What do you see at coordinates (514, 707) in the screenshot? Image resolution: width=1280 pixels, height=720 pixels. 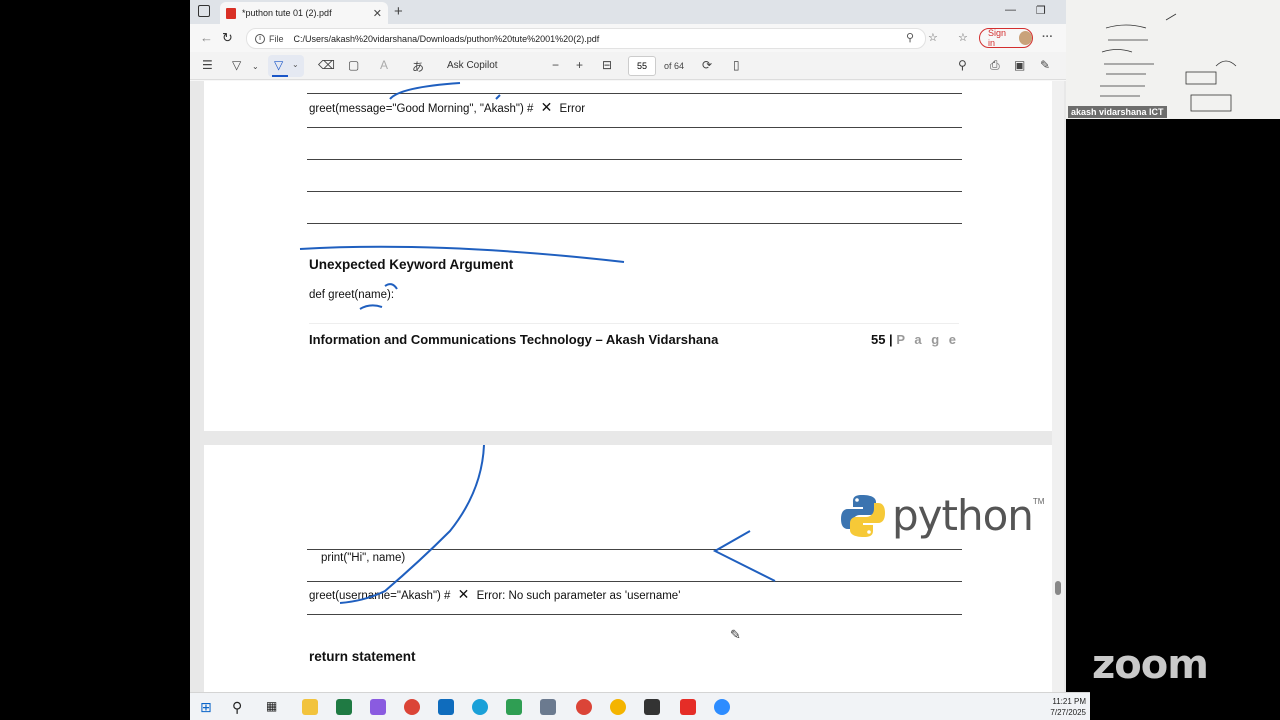 I see `app-icon` at bounding box center [514, 707].